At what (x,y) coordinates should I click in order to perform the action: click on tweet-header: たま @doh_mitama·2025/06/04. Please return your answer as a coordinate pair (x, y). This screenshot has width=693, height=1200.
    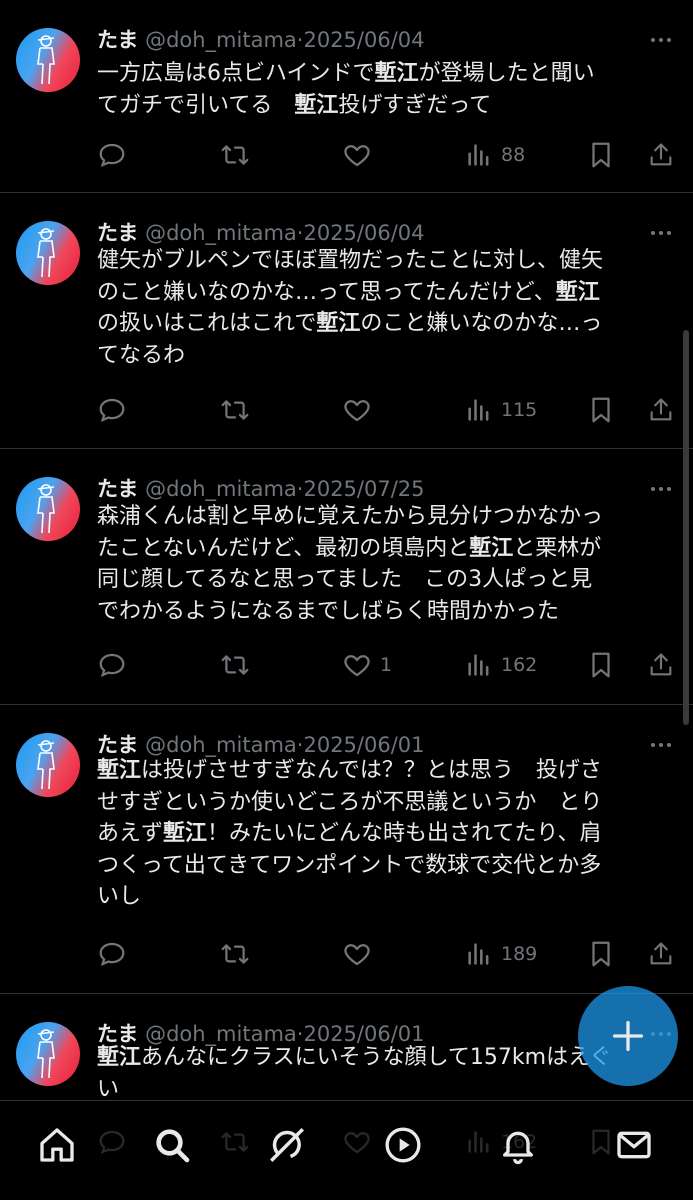
    Looking at the image, I should click on (261, 233).